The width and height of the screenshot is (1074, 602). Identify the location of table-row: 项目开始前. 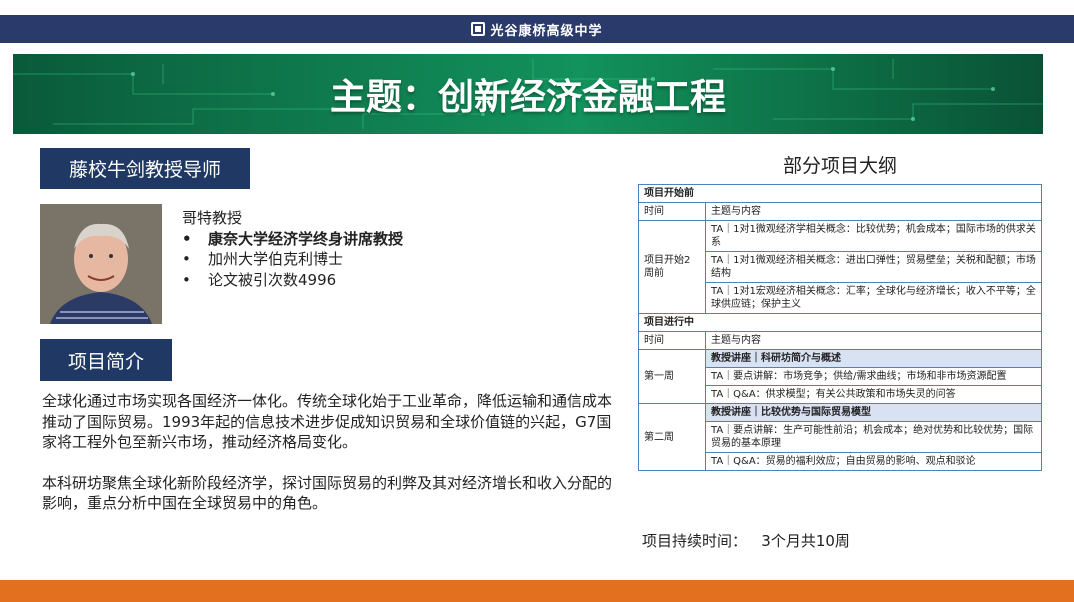
(840, 193).